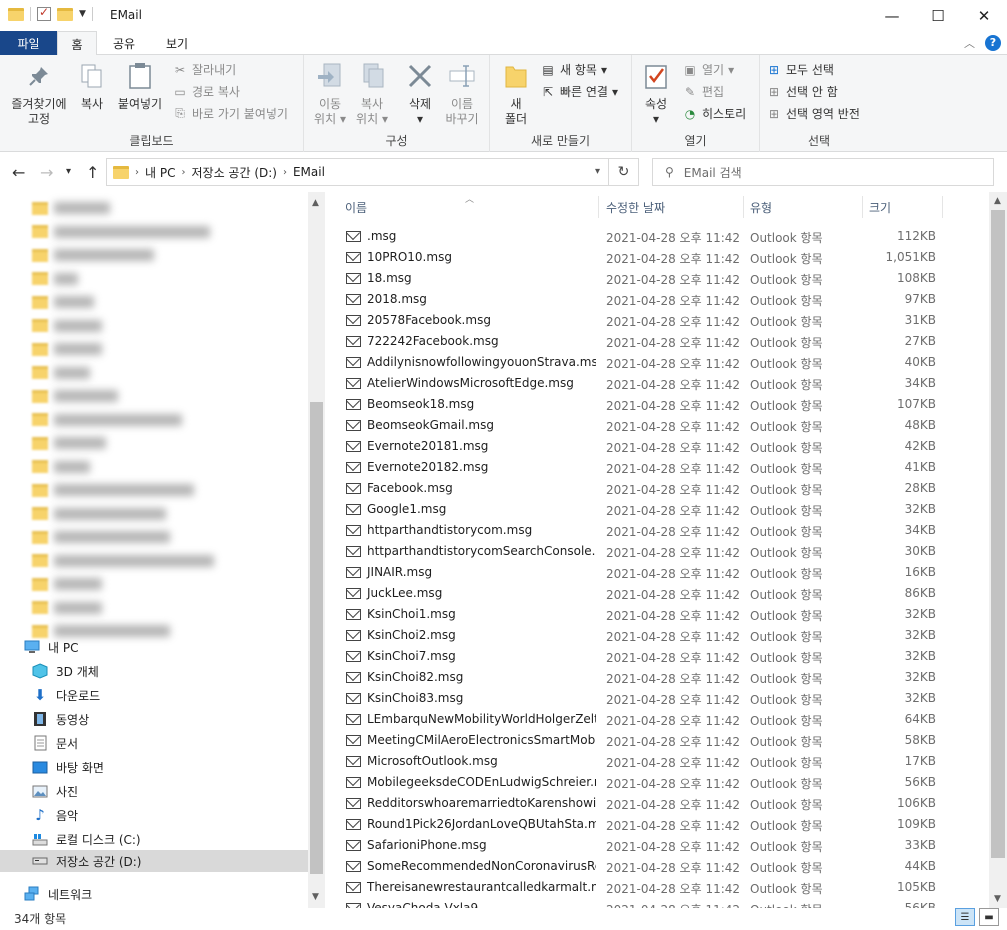 This screenshot has width=1007, height=930. What do you see at coordinates (462, 94) in the screenshot?
I see `rename-button: 이름 바꾸기` at bounding box center [462, 94].